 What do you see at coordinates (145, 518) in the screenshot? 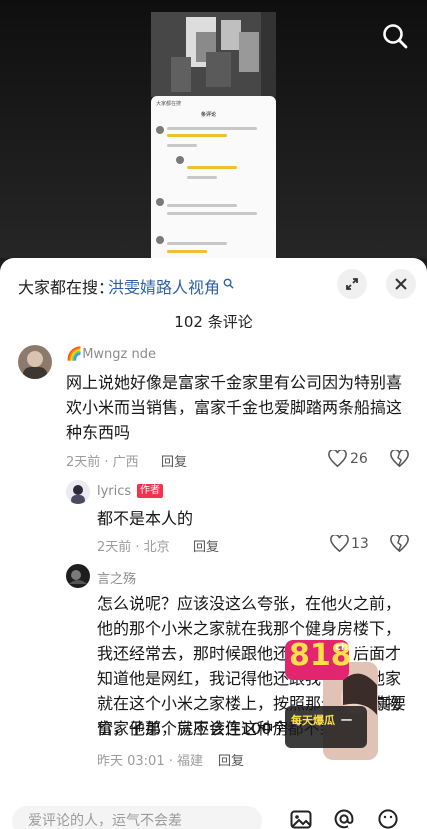
I see `comment-text: 都不是本人的` at bounding box center [145, 518].